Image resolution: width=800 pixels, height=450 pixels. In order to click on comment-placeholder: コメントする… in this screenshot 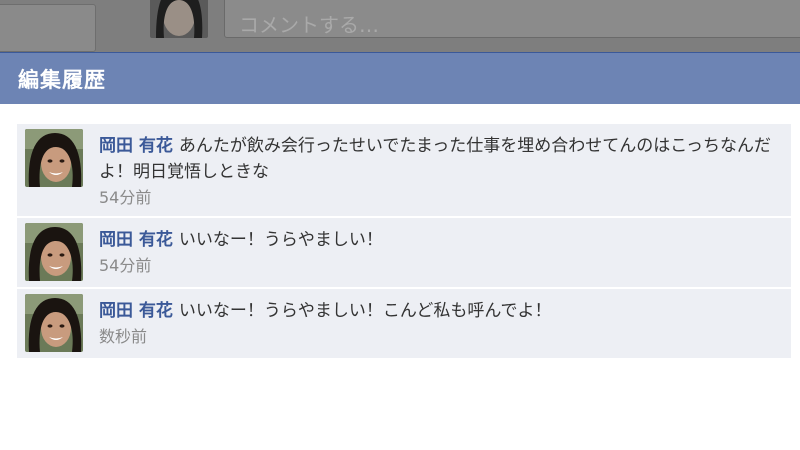, I will do `click(309, 24)`.